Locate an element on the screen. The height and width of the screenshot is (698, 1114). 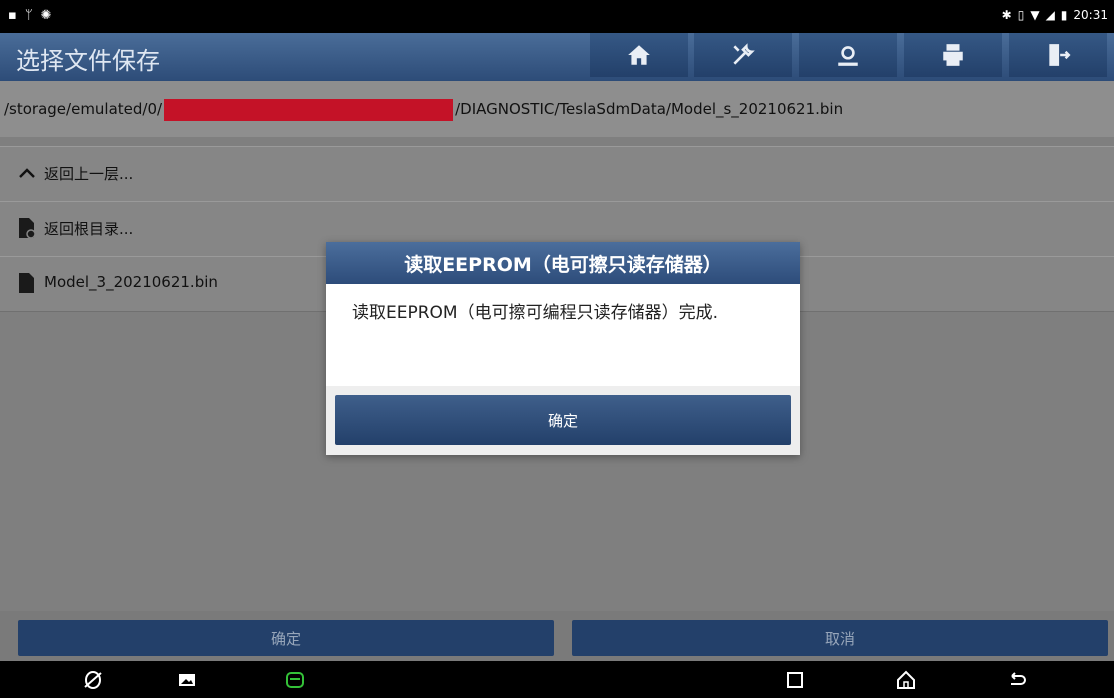
recent-apps-icon is located at coordinates (795, 680).